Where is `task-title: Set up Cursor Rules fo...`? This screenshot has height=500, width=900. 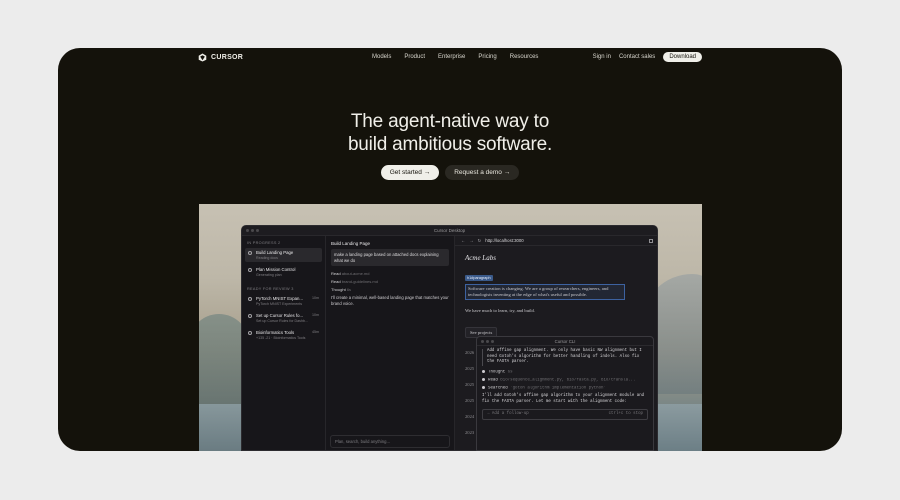 task-title: Set up Cursor Rules fo... is located at coordinates (280, 315).